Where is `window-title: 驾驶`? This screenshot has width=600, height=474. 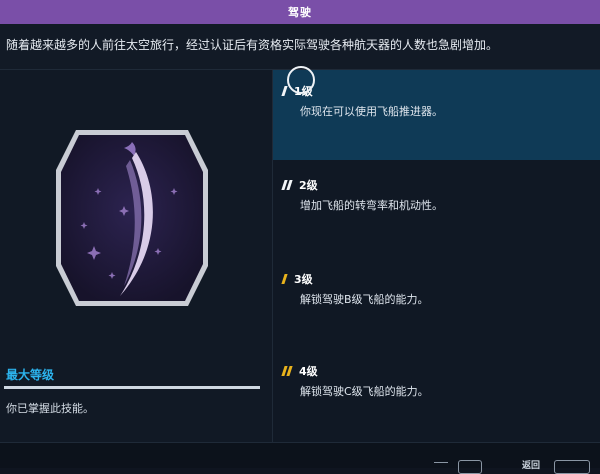
window-title: 驾驶 is located at coordinates (300, 12).